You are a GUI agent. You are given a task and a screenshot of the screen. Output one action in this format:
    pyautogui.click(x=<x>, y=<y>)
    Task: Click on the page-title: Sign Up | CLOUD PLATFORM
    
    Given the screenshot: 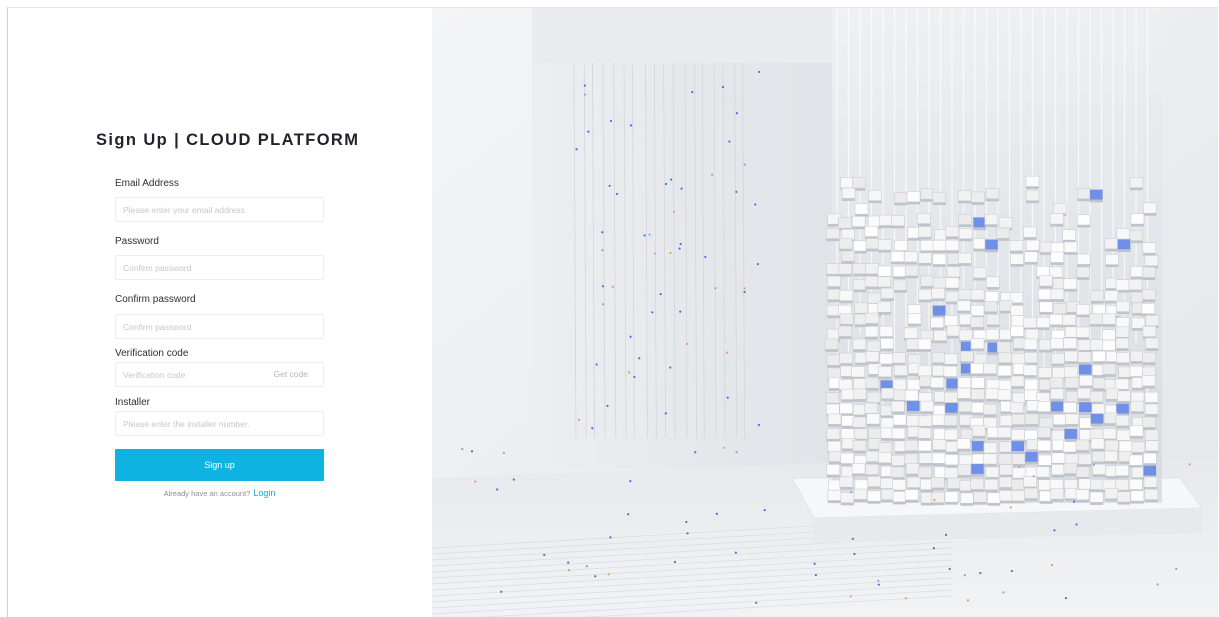 What is the action you would take?
    pyautogui.click(x=228, y=140)
    